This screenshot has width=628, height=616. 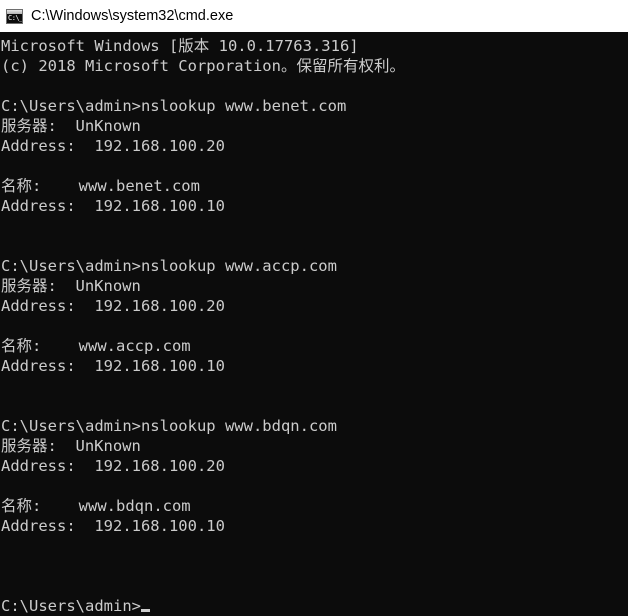 What do you see at coordinates (145, 610) in the screenshot?
I see `text-cursor` at bounding box center [145, 610].